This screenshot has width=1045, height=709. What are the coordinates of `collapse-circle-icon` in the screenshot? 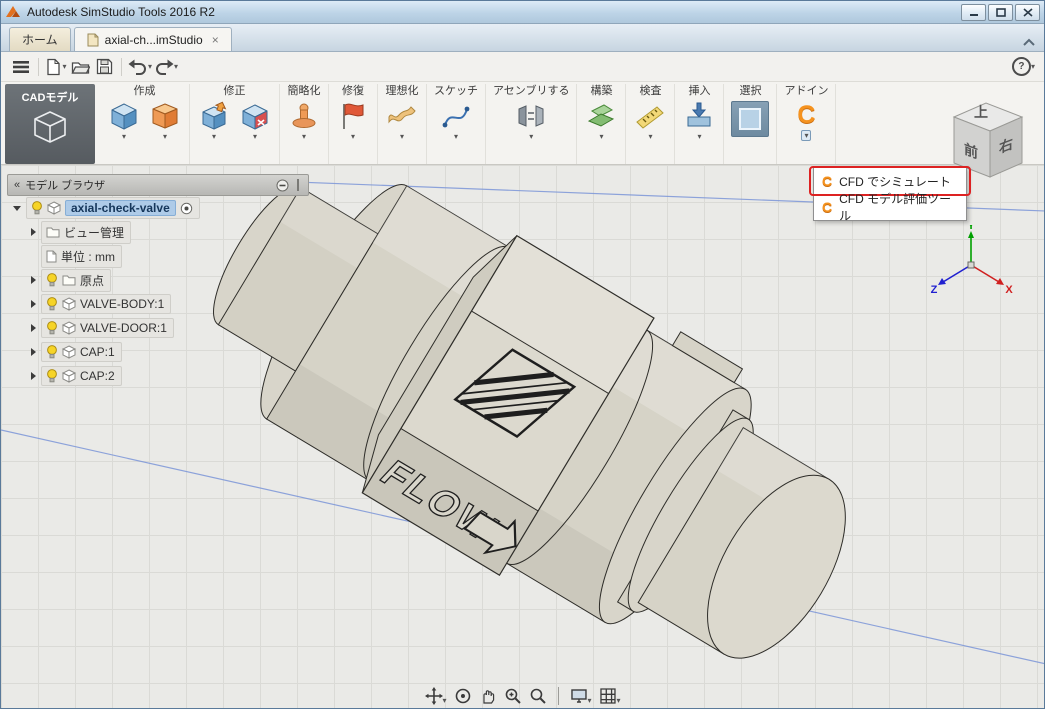 It's located at (282, 185).